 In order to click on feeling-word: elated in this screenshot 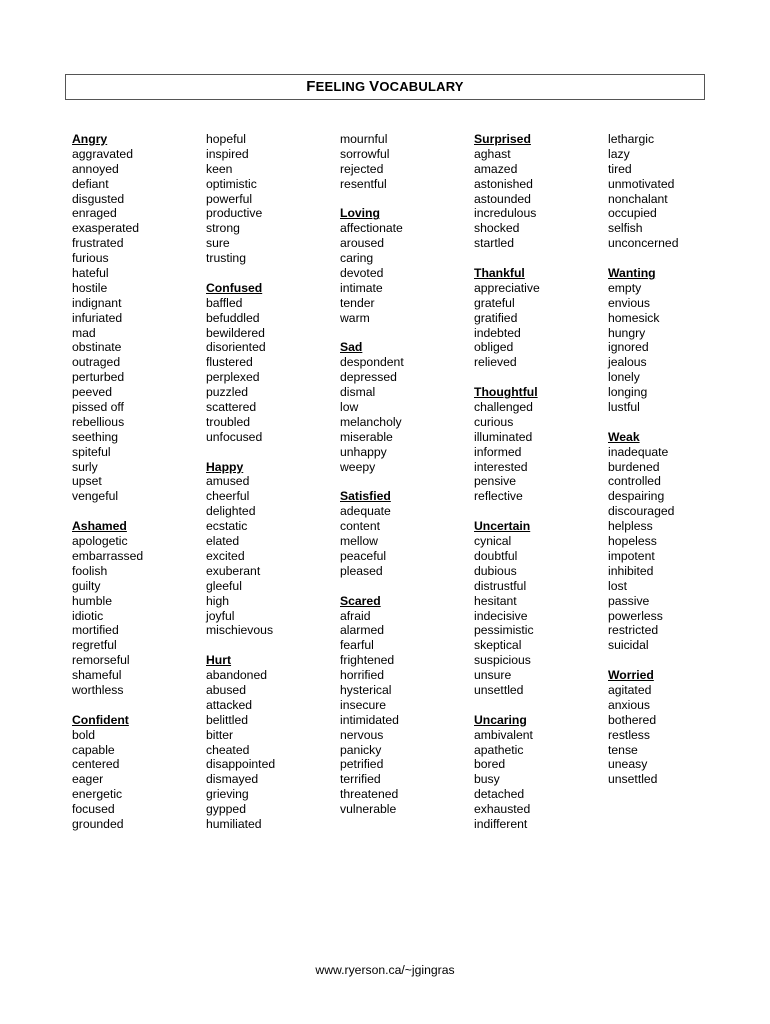, I will do `click(223, 541)`.